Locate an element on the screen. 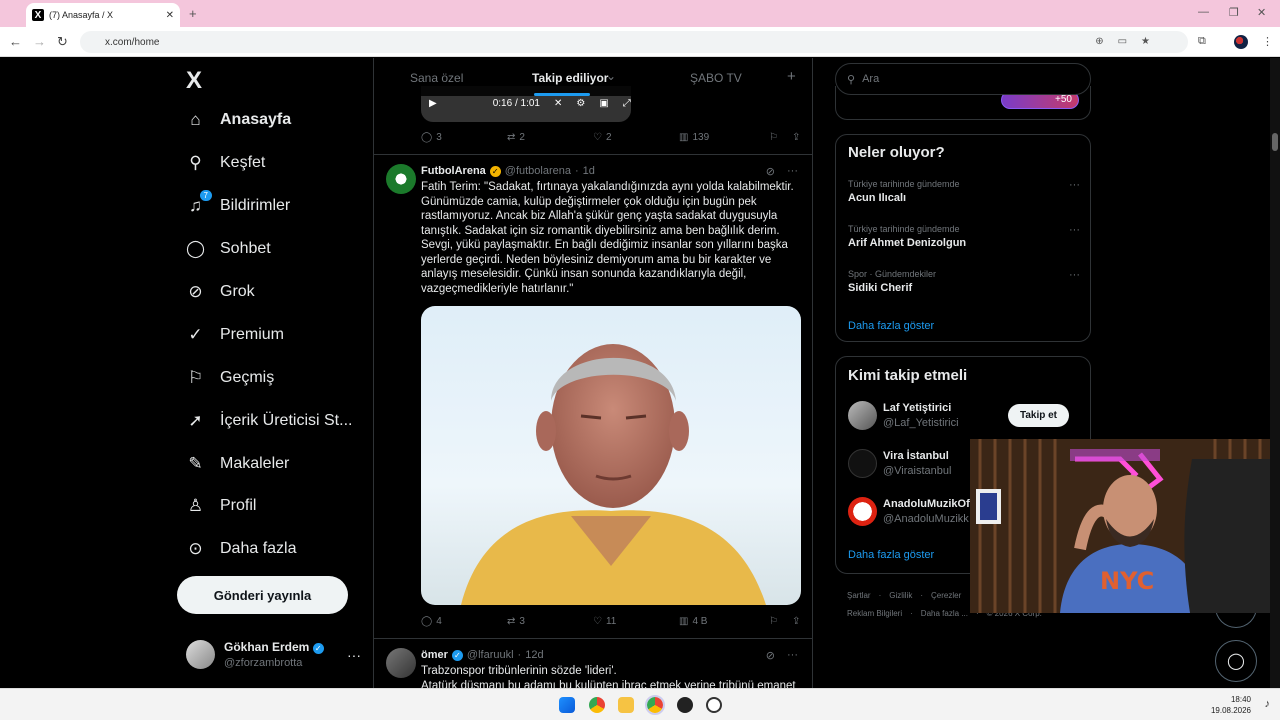 This screenshot has width=1280, height=720. nav-item-profile: ♙ Profil is located at coordinates (221, 505).